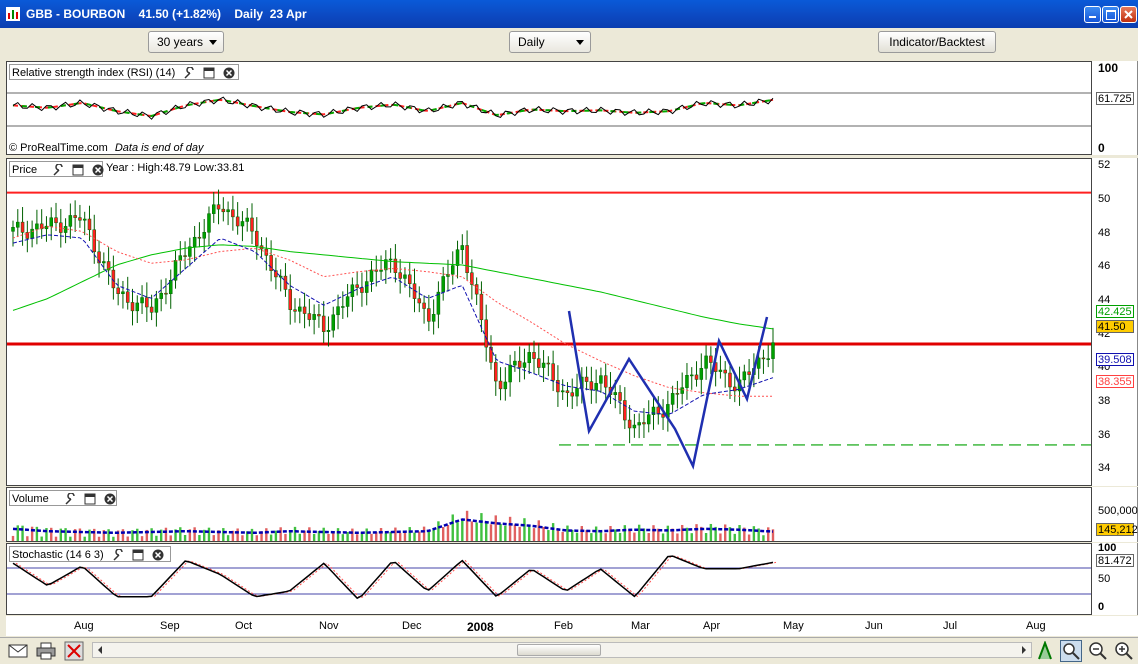  I want to click on volume-chart, so click(549, 515).